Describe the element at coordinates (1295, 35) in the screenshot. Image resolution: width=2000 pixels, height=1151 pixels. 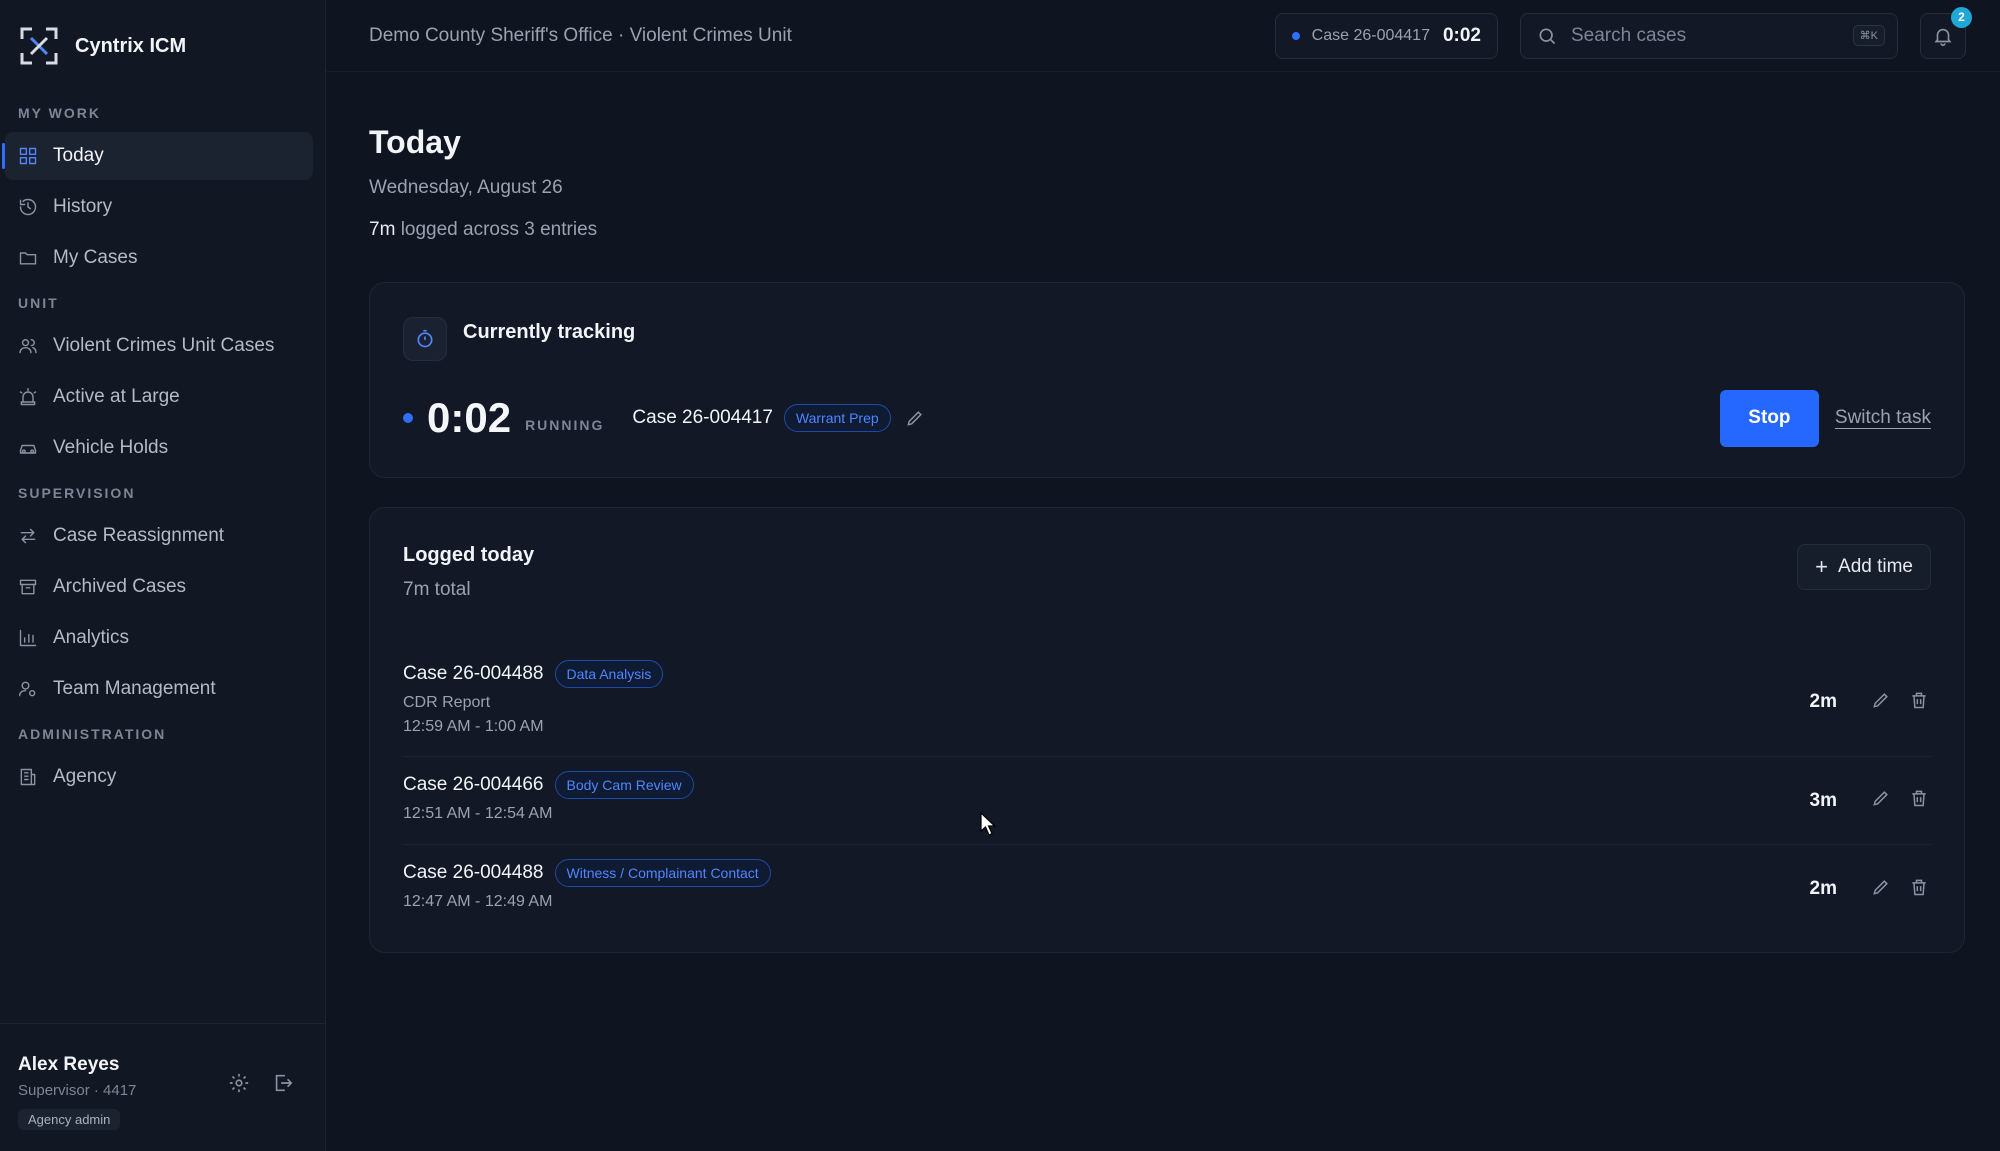
I see `running-dot-icon` at that location.